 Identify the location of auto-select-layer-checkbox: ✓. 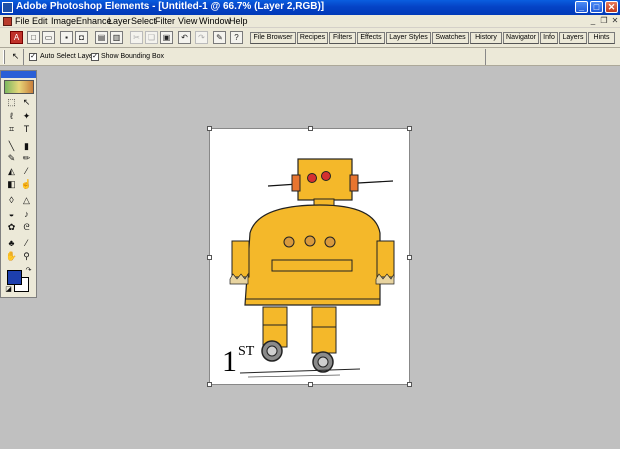
(33, 57).